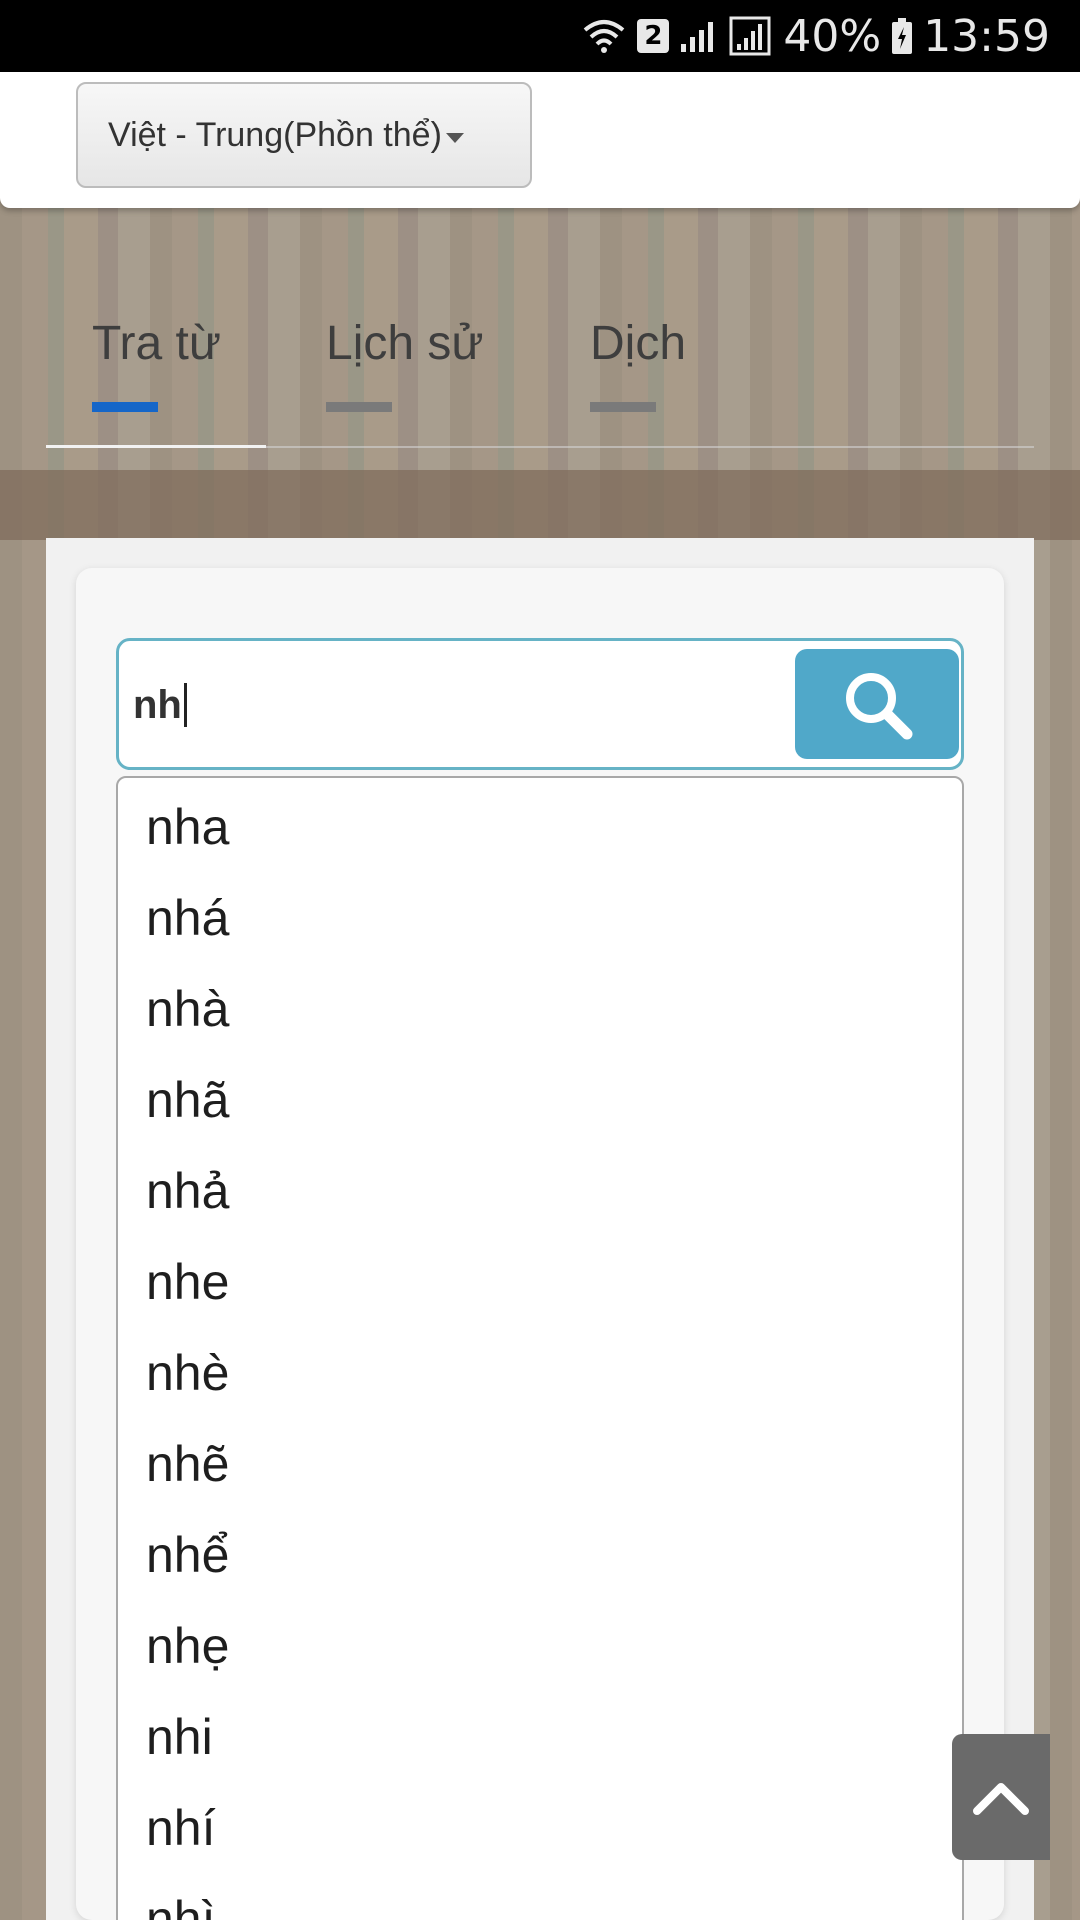 This screenshot has width=1080, height=1920. Describe the element at coordinates (540, 1464) in the screenshot. I see `suggestion-item: nhẽ` at that location.